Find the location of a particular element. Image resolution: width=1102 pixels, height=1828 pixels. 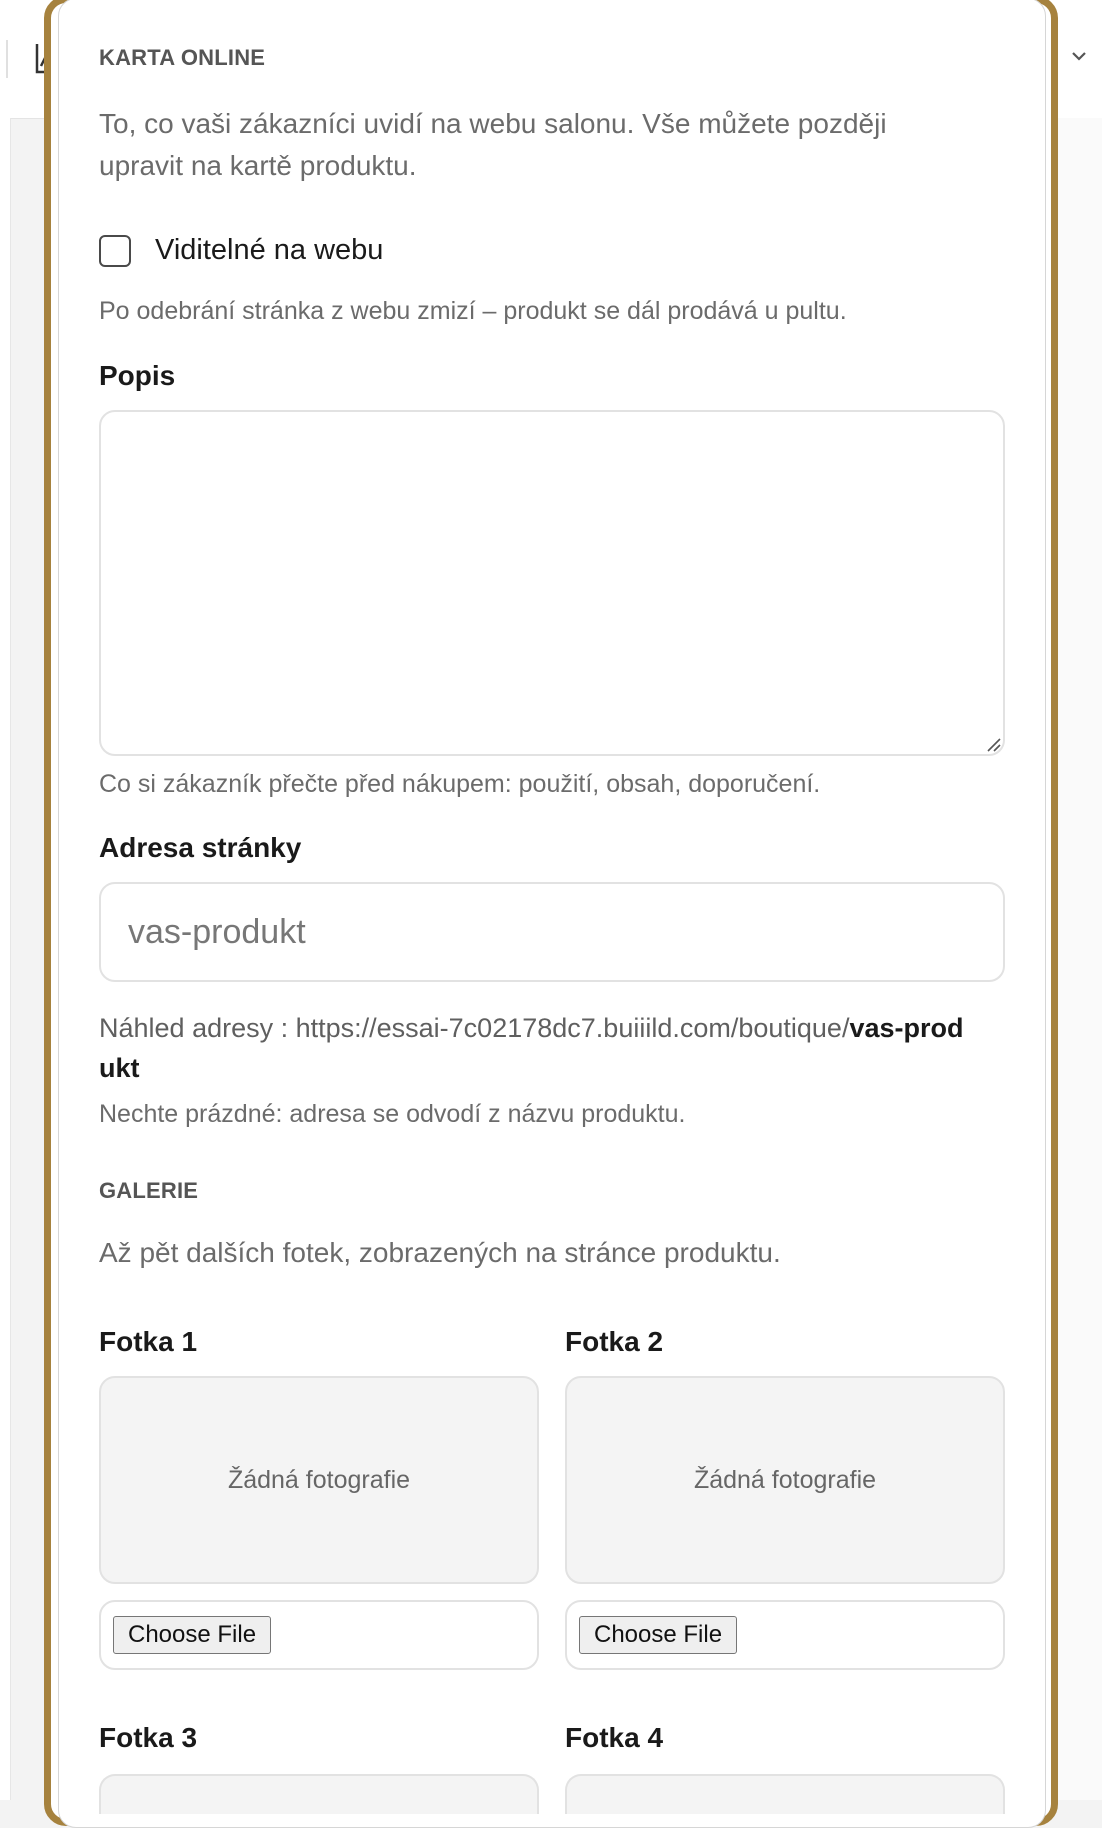

right-panel is located at coordinates (1080, 959).